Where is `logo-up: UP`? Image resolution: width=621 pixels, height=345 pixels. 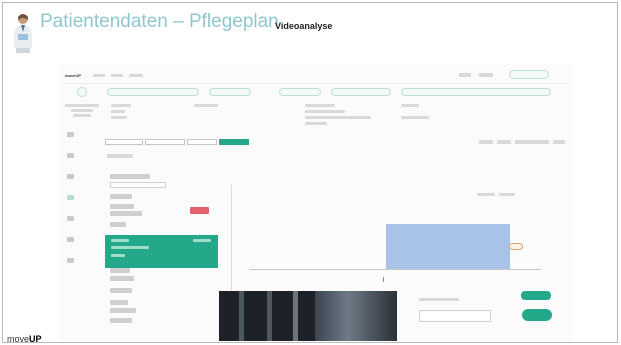
logo-up: UP is located at coordinates (35, 339).